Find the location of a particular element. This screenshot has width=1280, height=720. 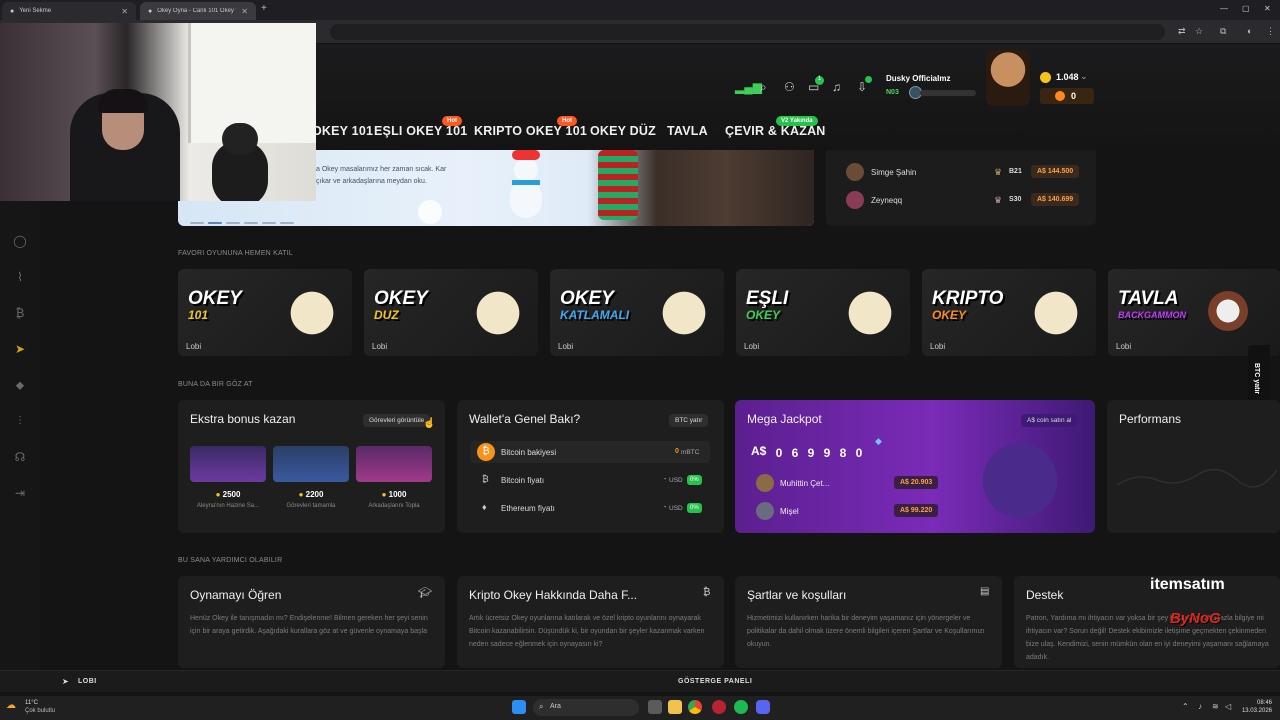

user-name: Dusky Officialmz is located at coordinates (918, 78).